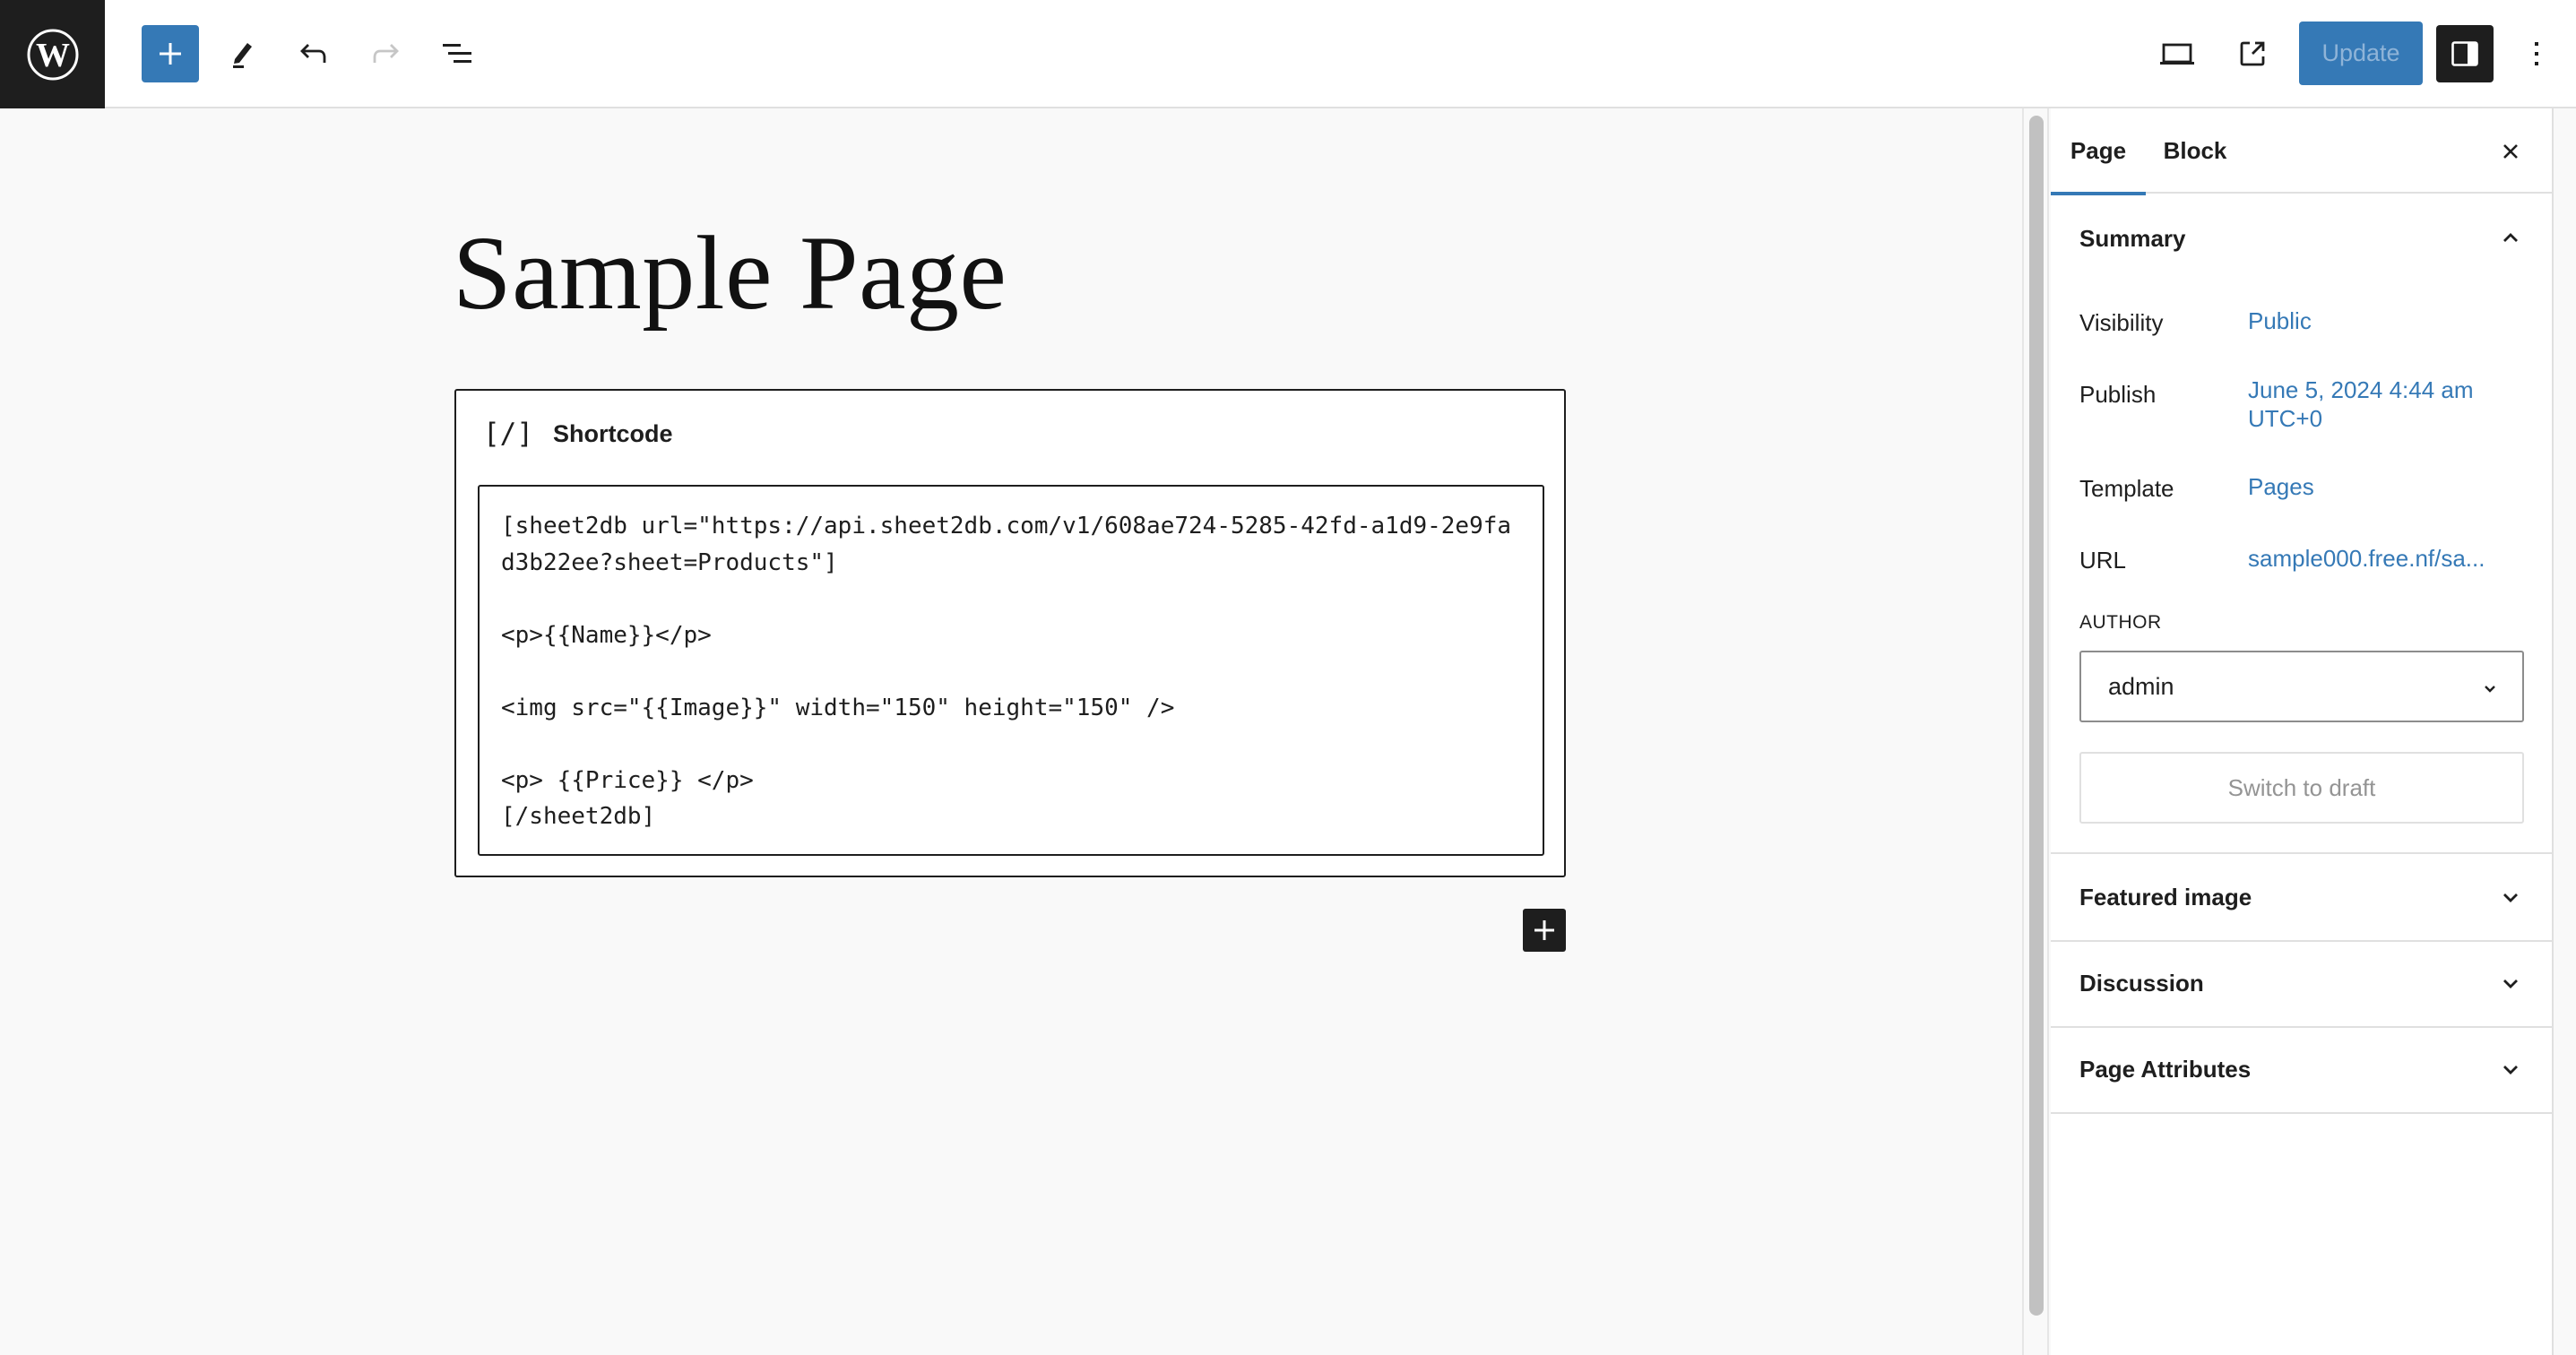 Image resolution: width=2576 pixels, height=1355 pixels. Describe the element at coordinates (2103, 560) in the screenshot. I see `url-label: URL` at that location.